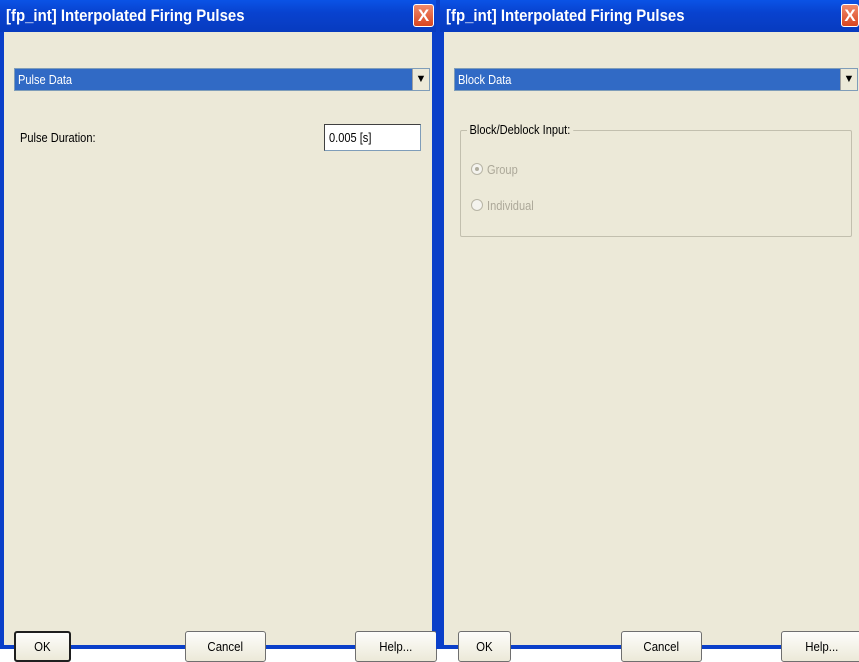 The width and height of the screenshot is (859, 662). Describe the element at coordinates (656, 79) in the screenshot. I see `section-dropdown: Block Data ▼` at that location.